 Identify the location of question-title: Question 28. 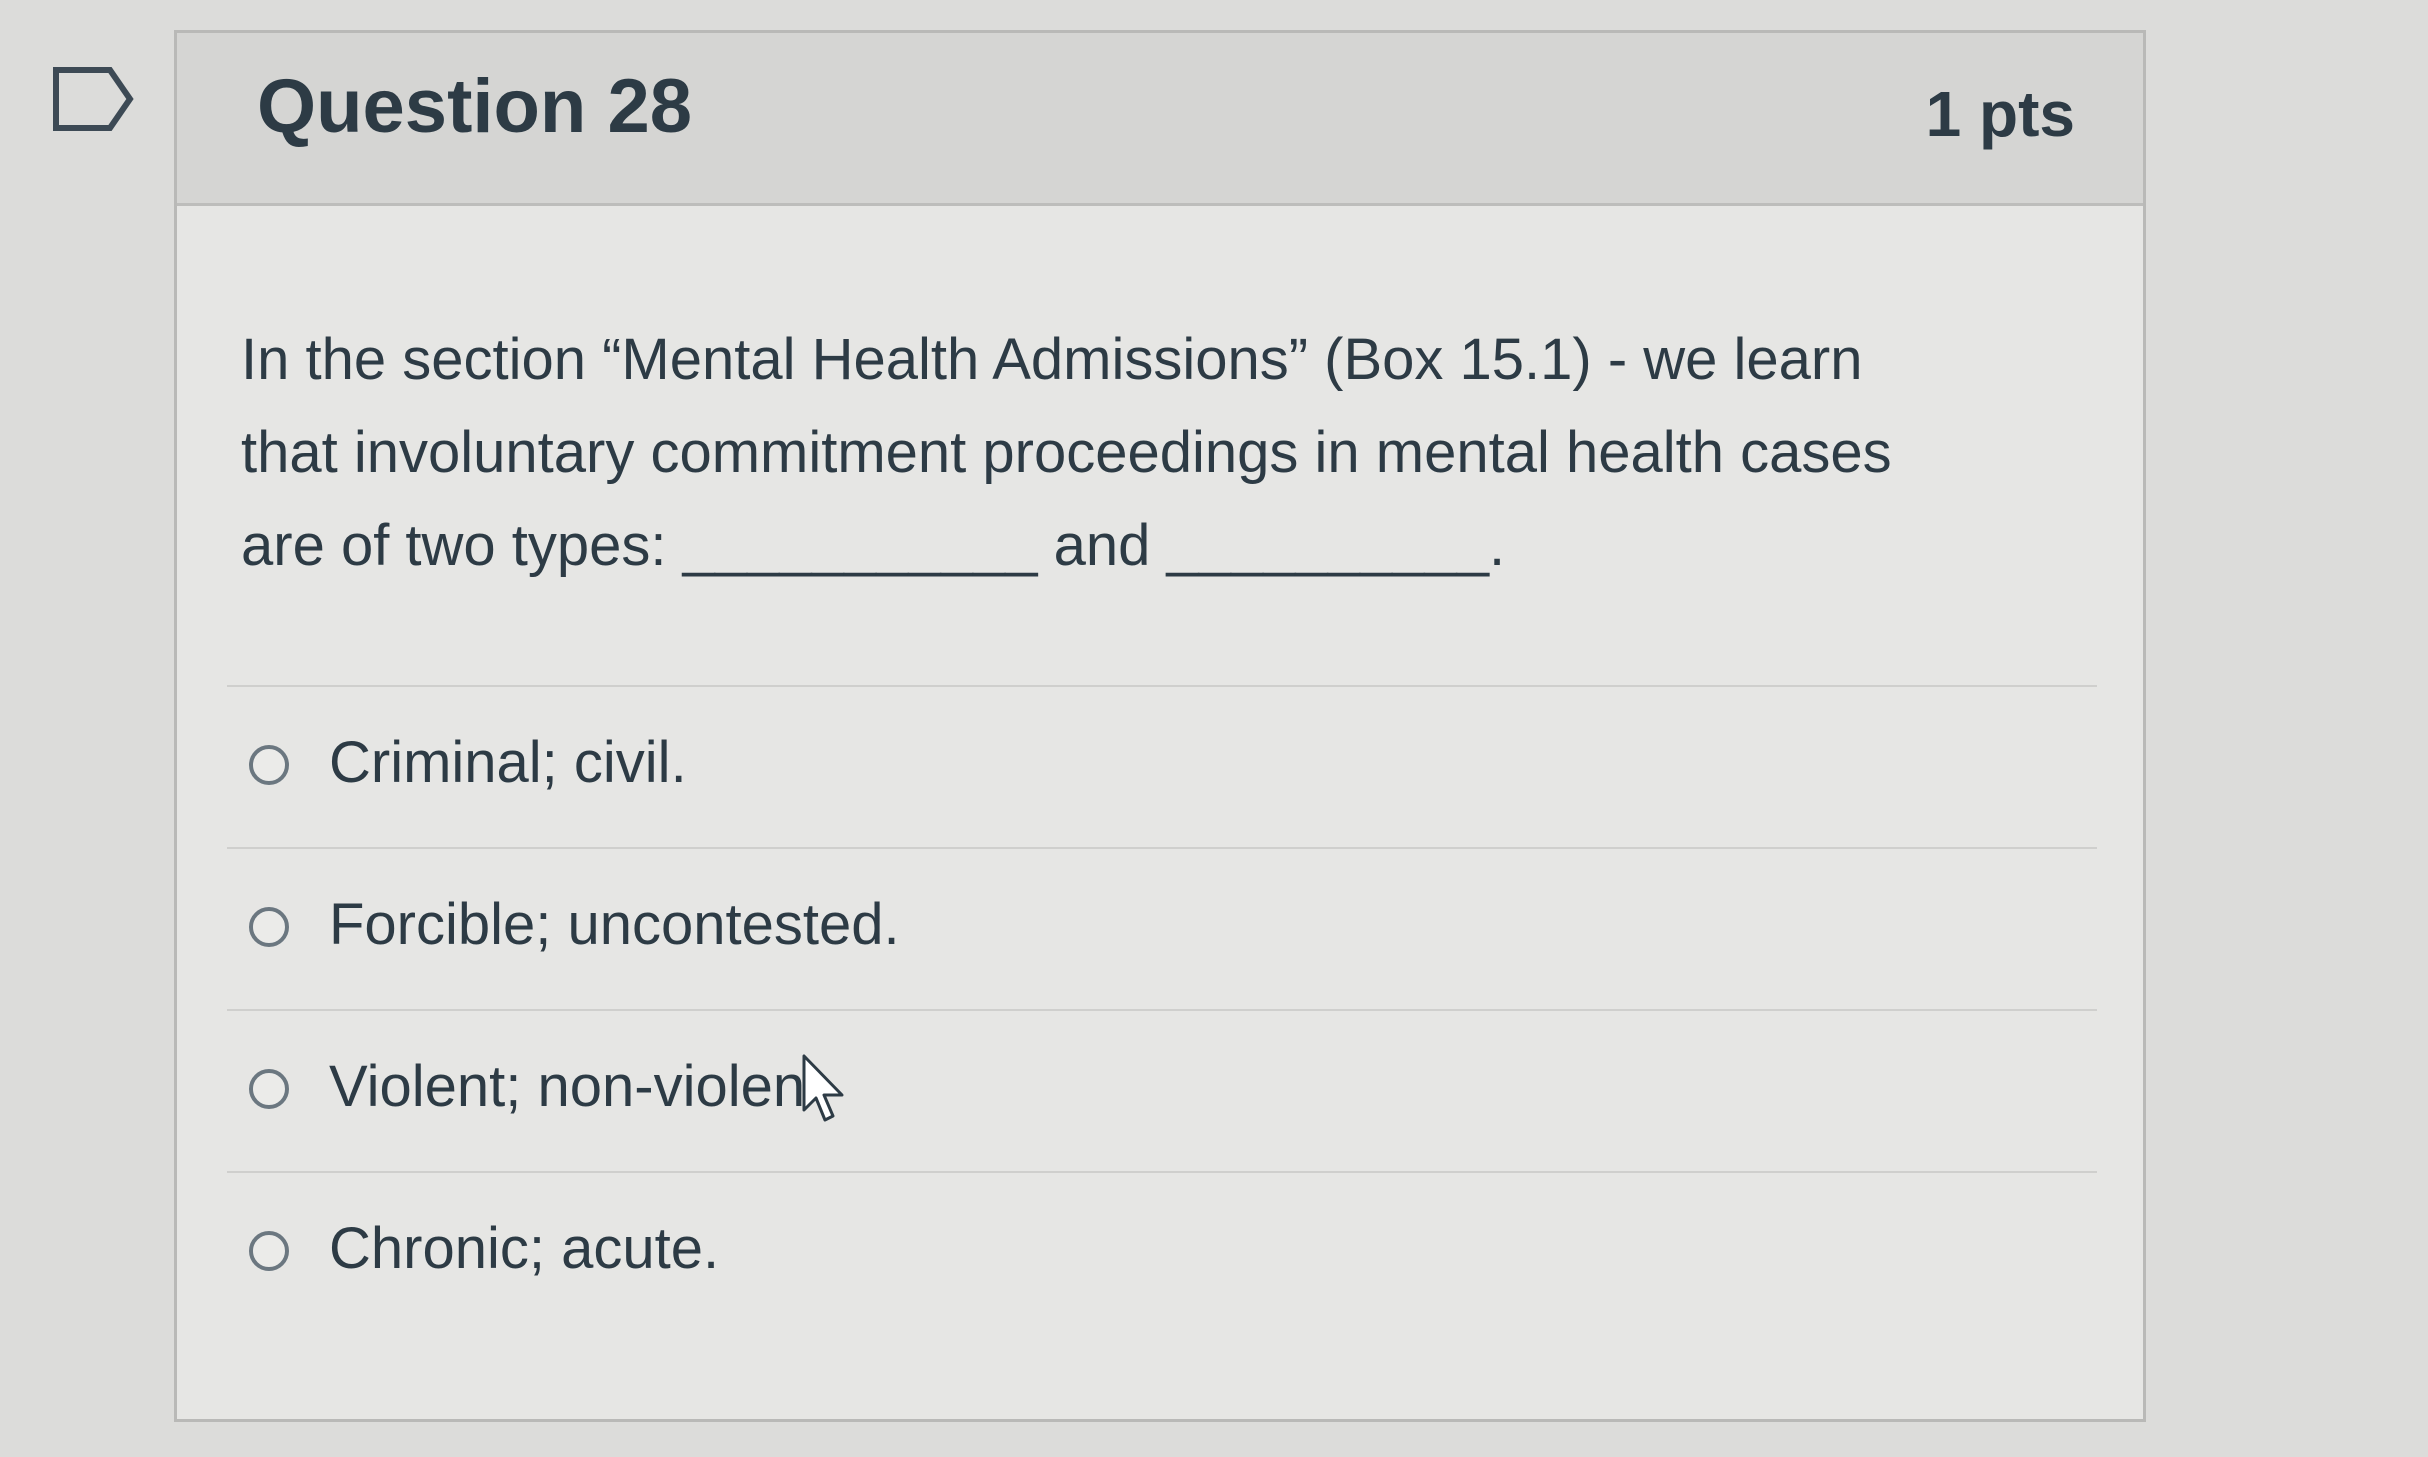
(474, 106).